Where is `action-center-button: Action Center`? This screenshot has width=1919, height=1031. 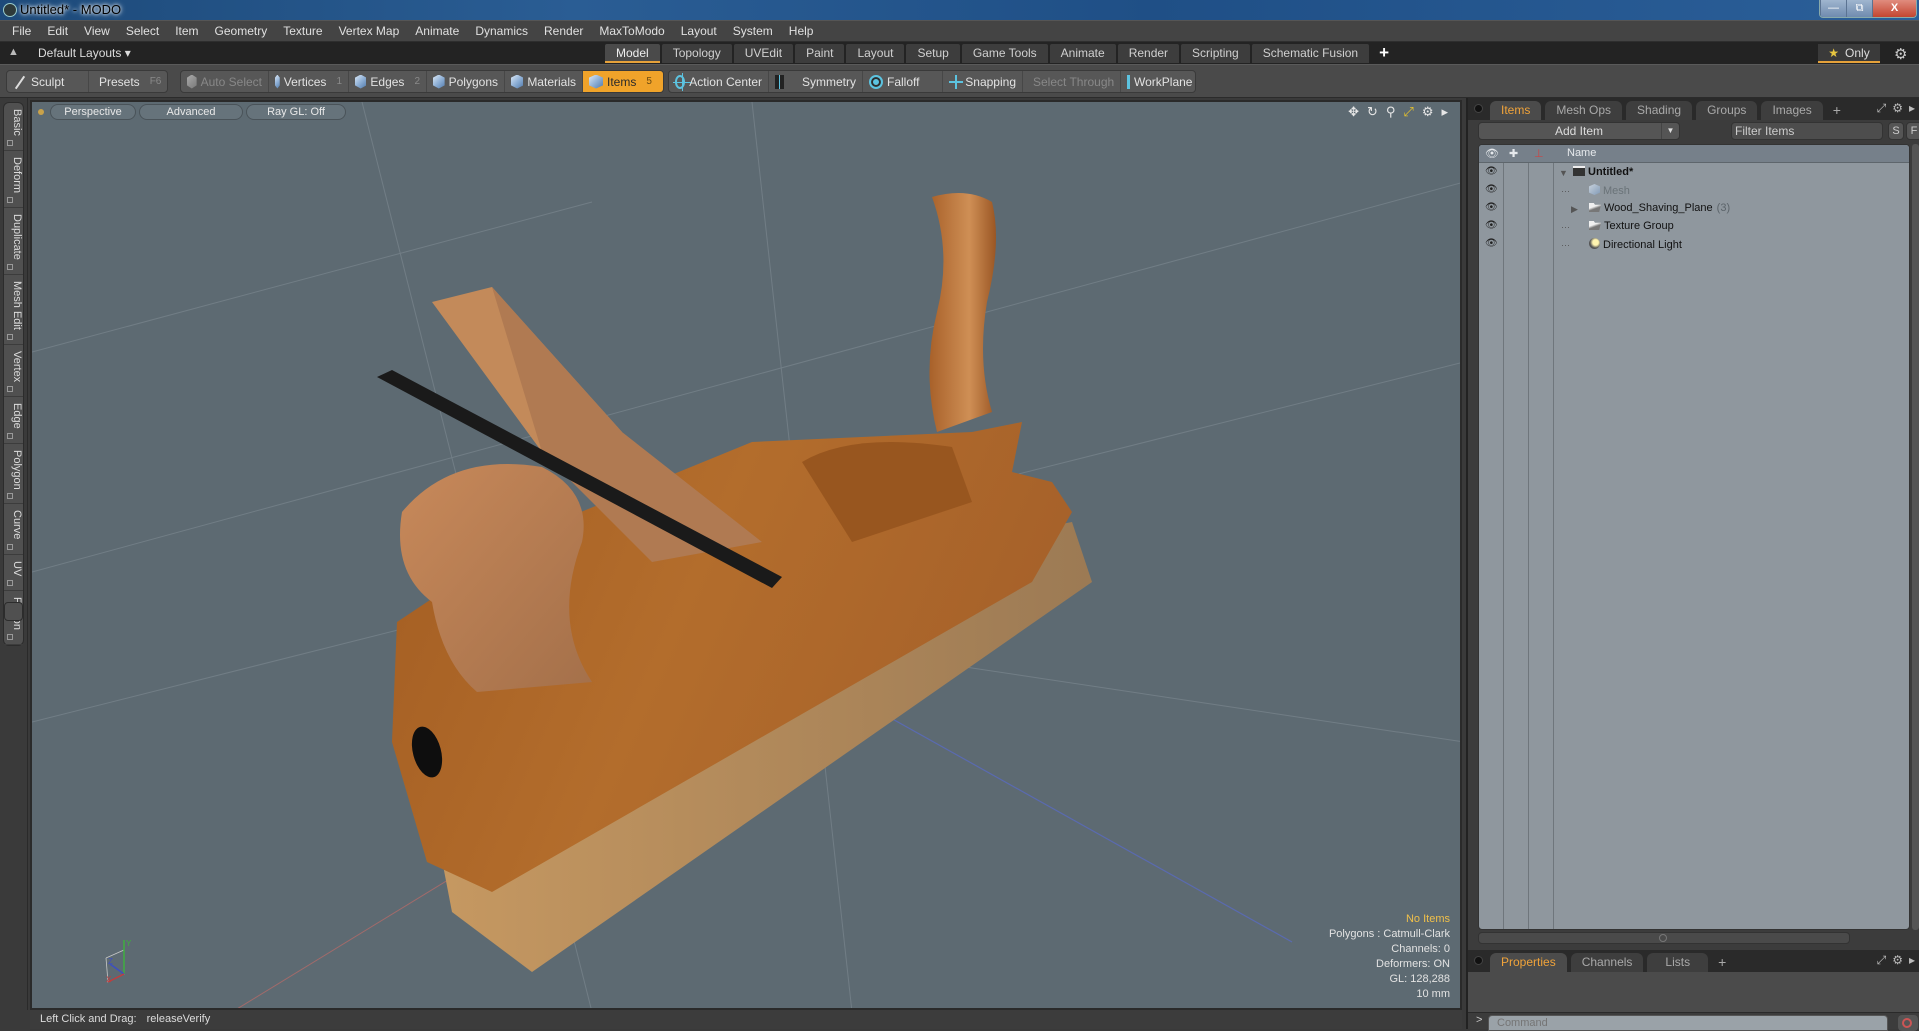 action-center-button: Action Center is located at coordinates (719, 81).